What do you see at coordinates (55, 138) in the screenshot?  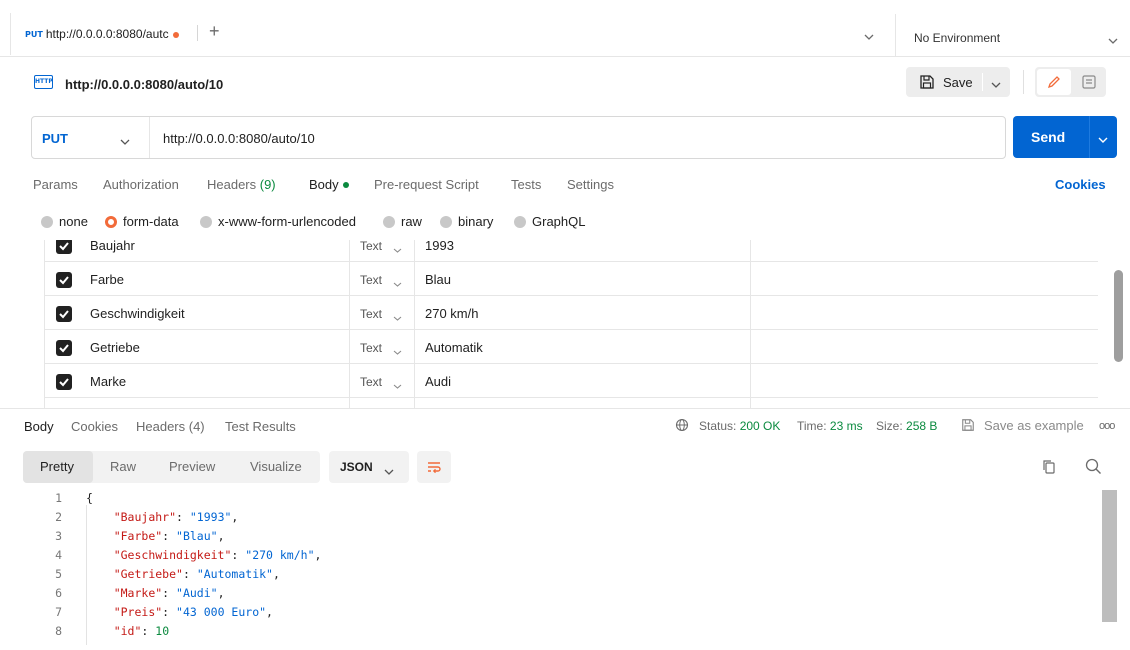 I see `method-selector: PUT` at bounding box center [55, 138].